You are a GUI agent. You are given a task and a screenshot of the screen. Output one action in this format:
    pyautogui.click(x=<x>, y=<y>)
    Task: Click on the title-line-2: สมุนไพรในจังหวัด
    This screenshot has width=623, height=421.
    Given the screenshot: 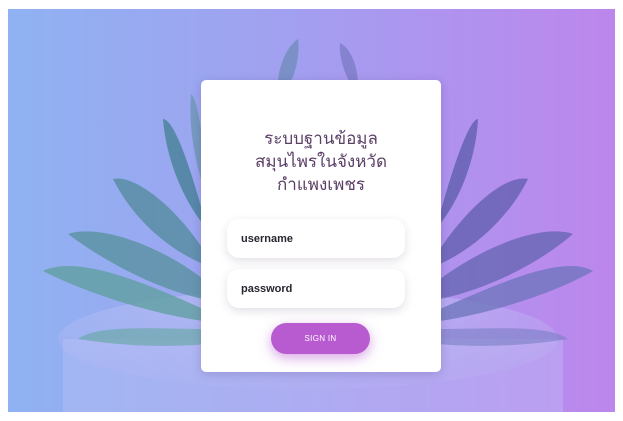 What is the action you would take?
    pyautogui.click(x=321, y=162)
    